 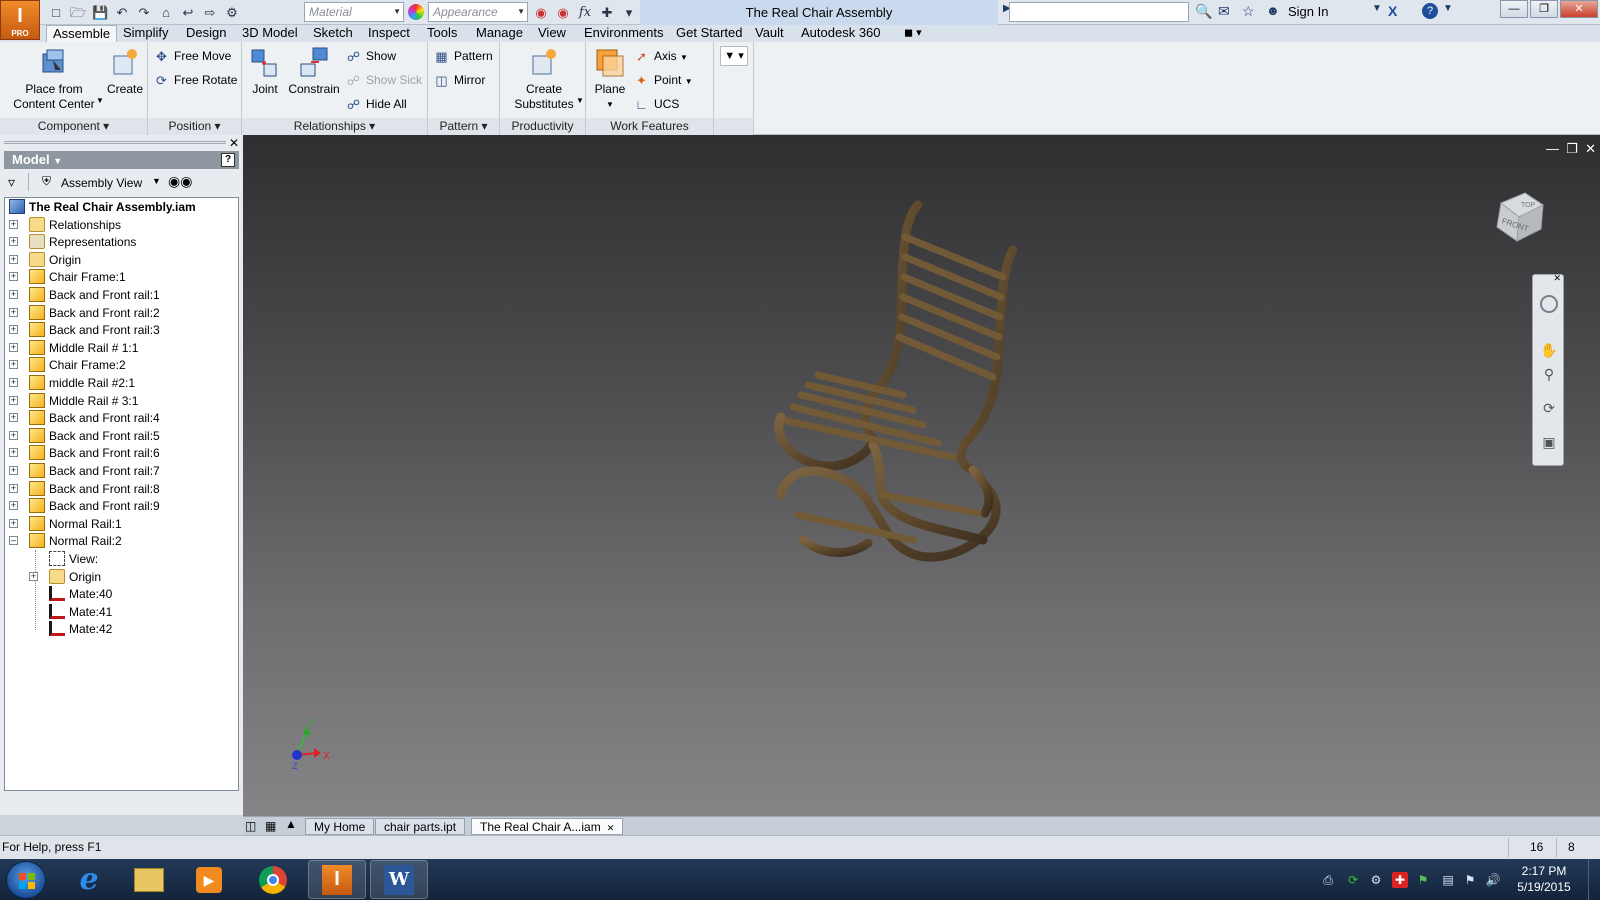 I want to click on parameters-fx-button: fx, so click(x=585, y=13).